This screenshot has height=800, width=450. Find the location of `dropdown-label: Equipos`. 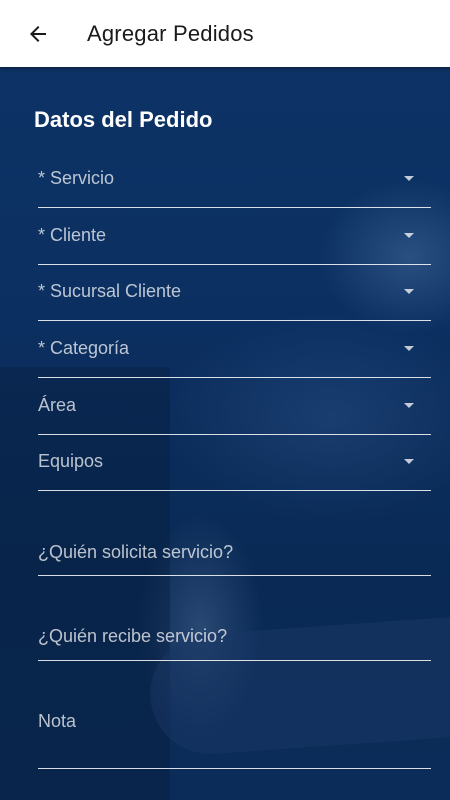

dropdown-label: Equipos is located at coordinates (71, 461).